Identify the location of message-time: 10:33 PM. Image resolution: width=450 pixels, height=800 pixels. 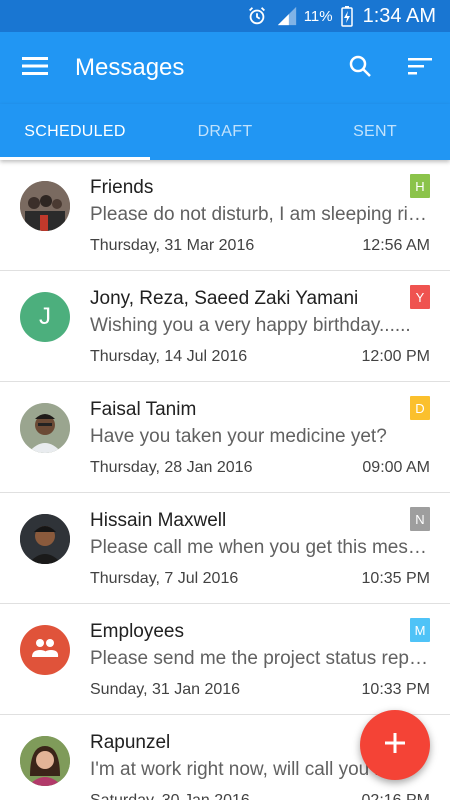
(395, 689).